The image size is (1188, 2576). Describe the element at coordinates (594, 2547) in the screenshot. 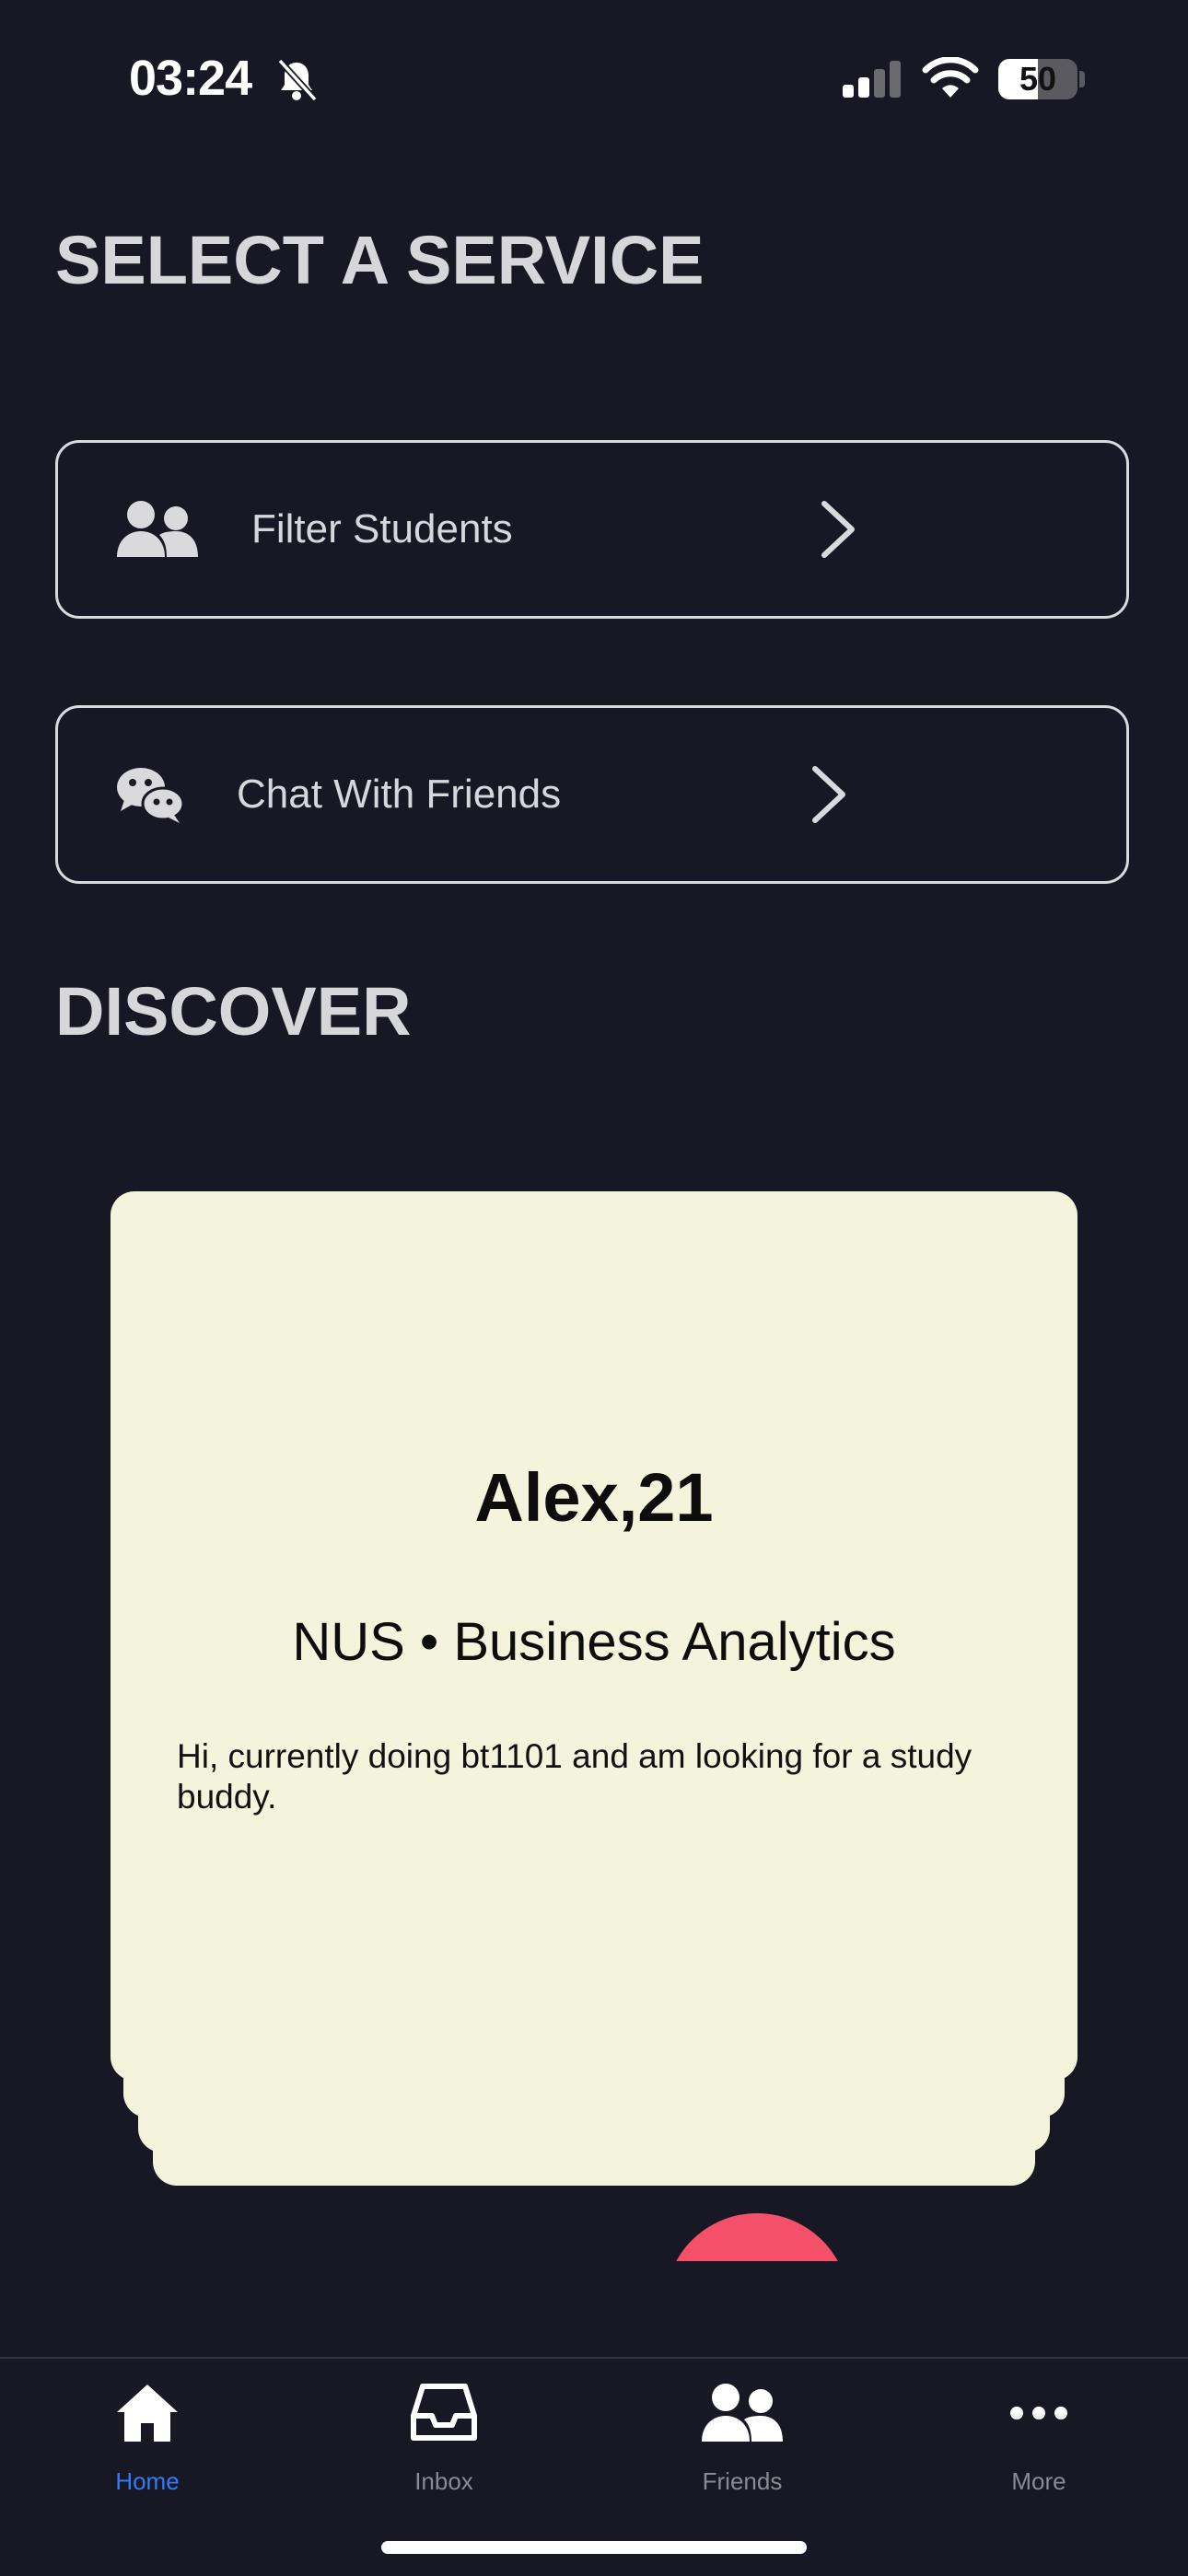

I see `home-indicator` at that location.